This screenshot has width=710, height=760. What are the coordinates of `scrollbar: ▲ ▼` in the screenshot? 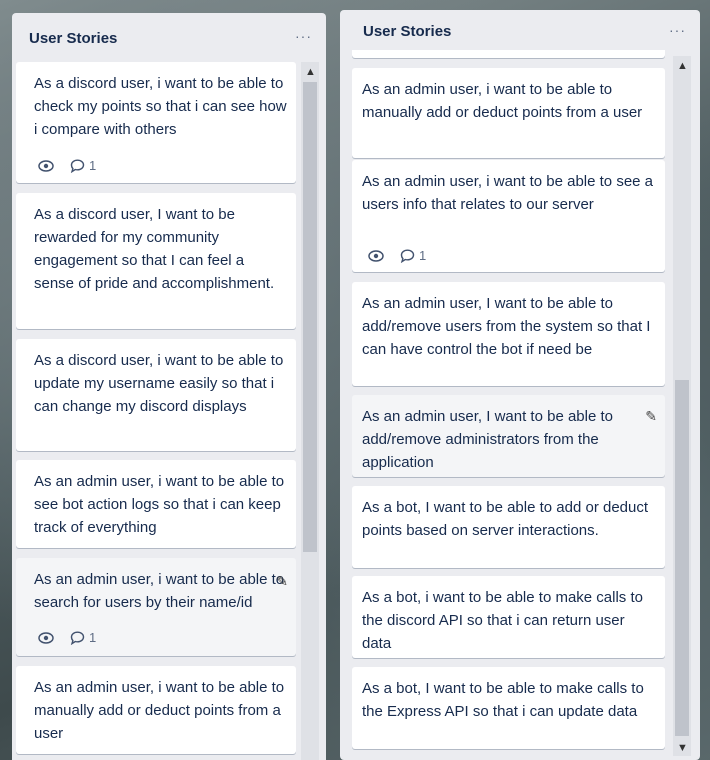 It's located at (682, 406).